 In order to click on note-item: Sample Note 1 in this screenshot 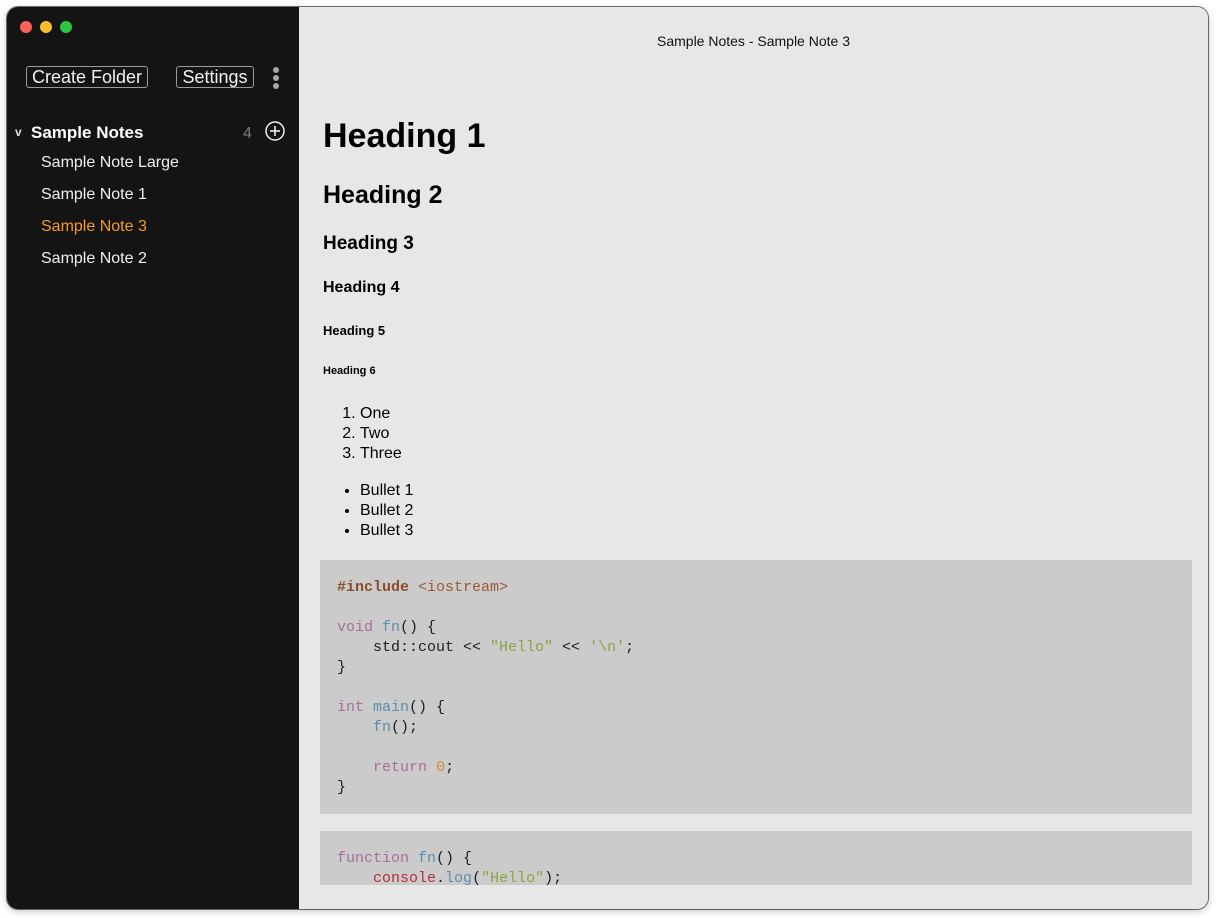, I will do `click(110, 199)`.